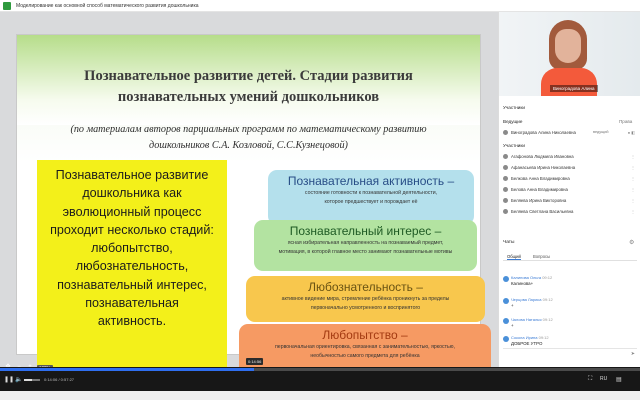  I want to click on rights-label: Права, so click(626, 121).